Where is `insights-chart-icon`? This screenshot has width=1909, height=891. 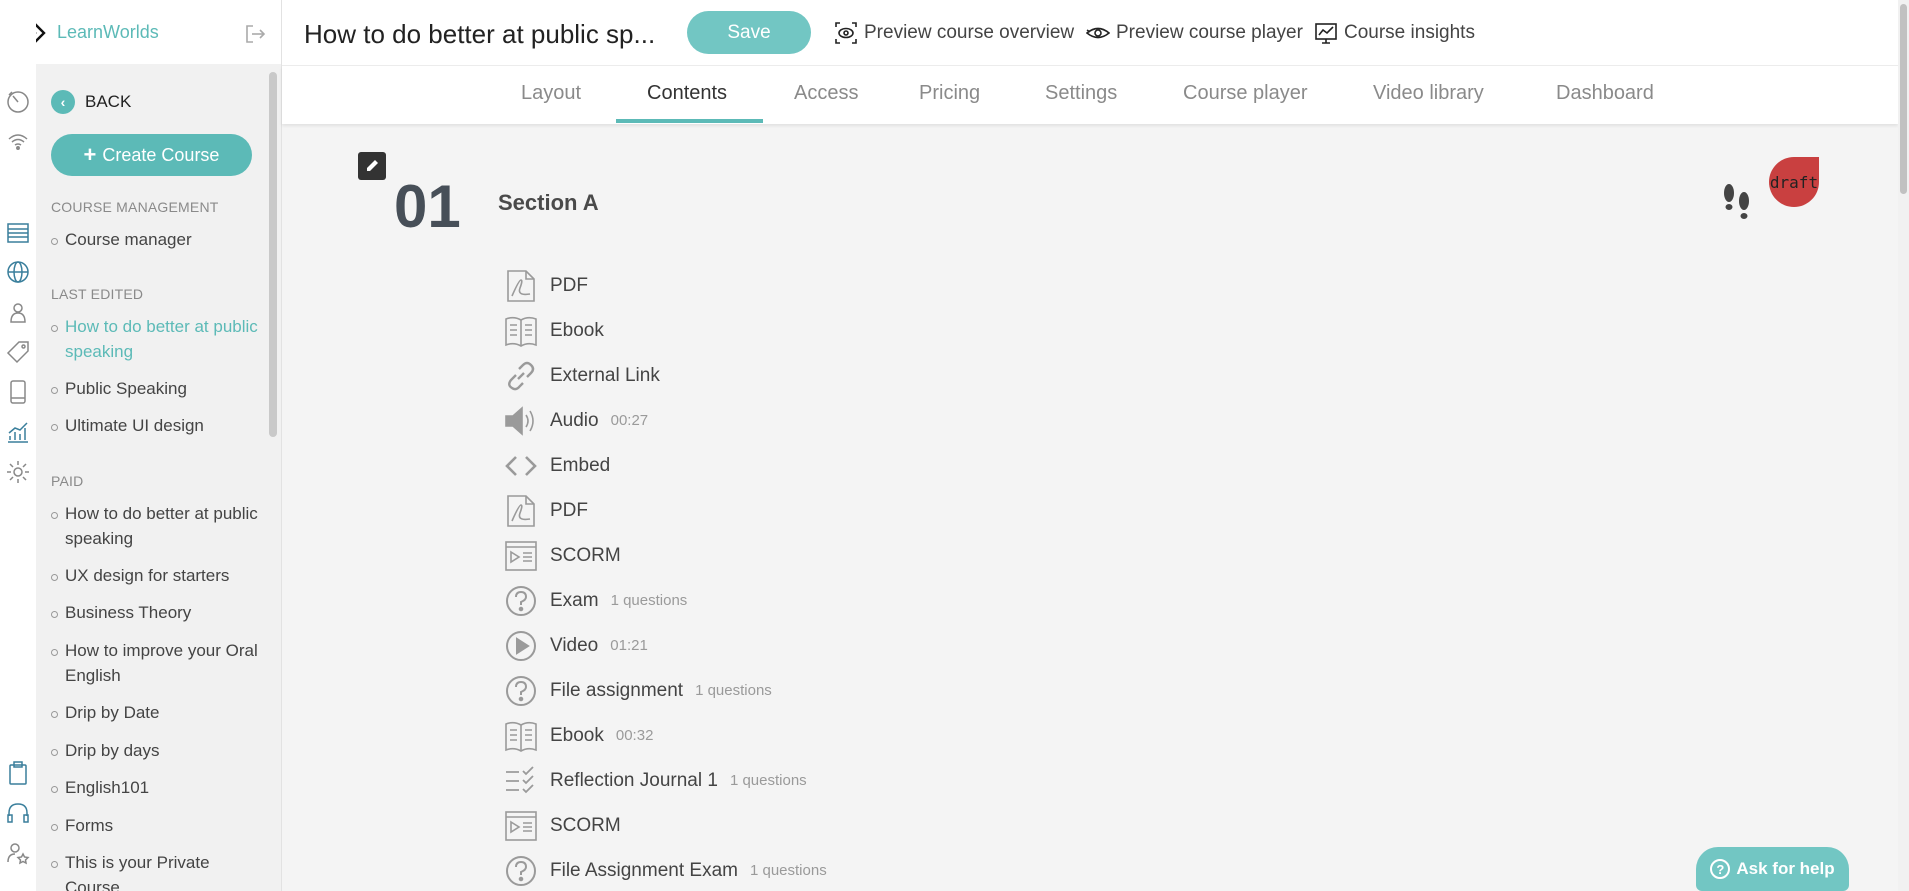 insights-chart-icon is located at coordinates (1326, 33).